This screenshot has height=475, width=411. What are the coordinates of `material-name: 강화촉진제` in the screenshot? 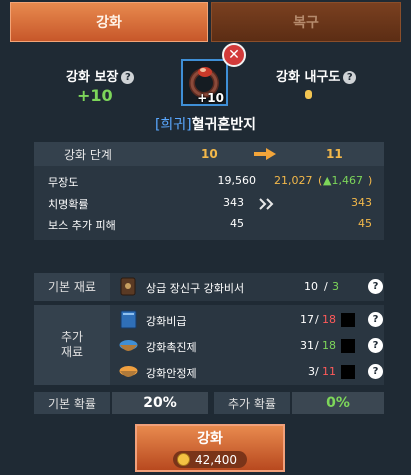 It's located at (171, 347).